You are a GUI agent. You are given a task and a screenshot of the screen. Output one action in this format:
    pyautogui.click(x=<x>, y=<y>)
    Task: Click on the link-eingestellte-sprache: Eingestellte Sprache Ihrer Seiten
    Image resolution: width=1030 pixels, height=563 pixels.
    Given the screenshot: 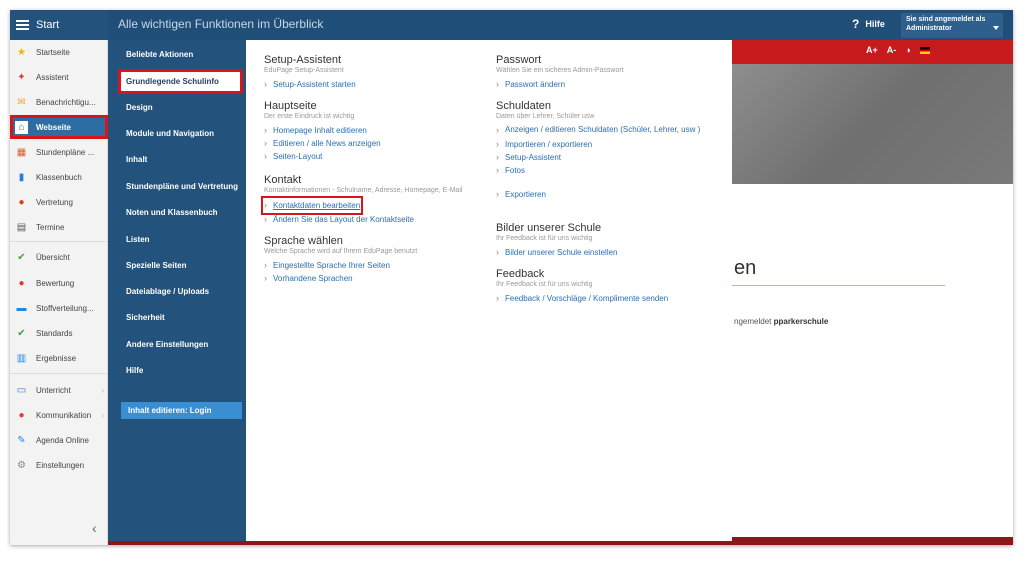 What is the action you would take?
    pyautogui.click(x=376, y=265)
    